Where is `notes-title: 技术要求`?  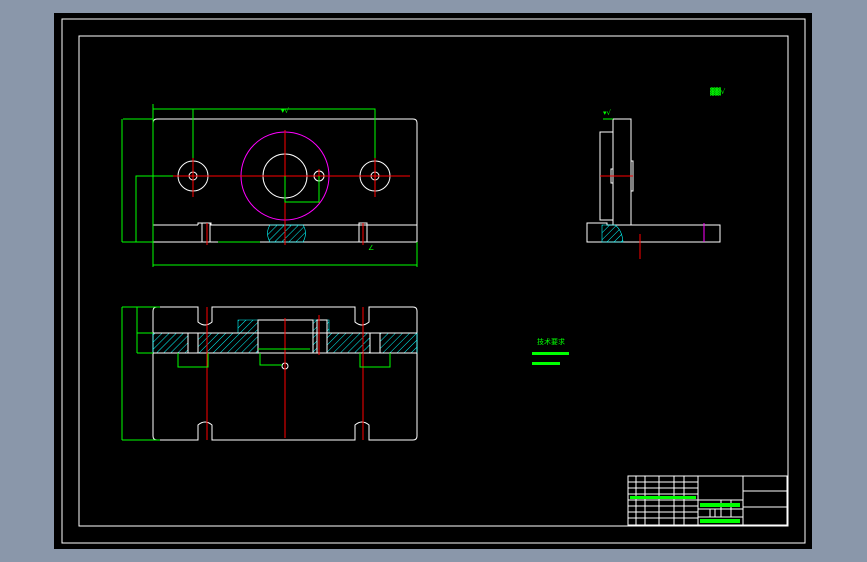
notes-title: 技术要求 is located at coordinates (551, 341).